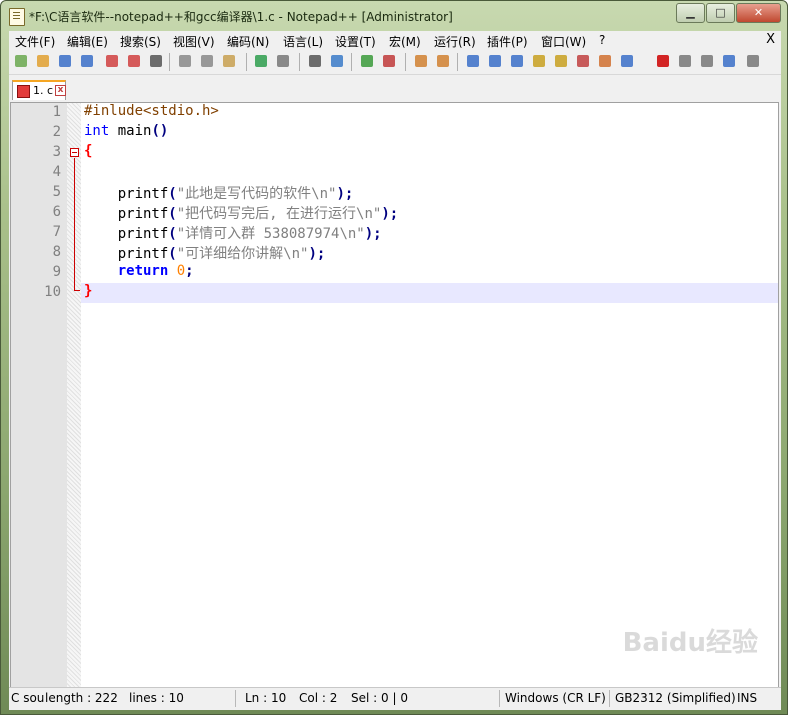 This screenshot has height=715, width=788. I want to click on line-number: 4, so click(56, 172).